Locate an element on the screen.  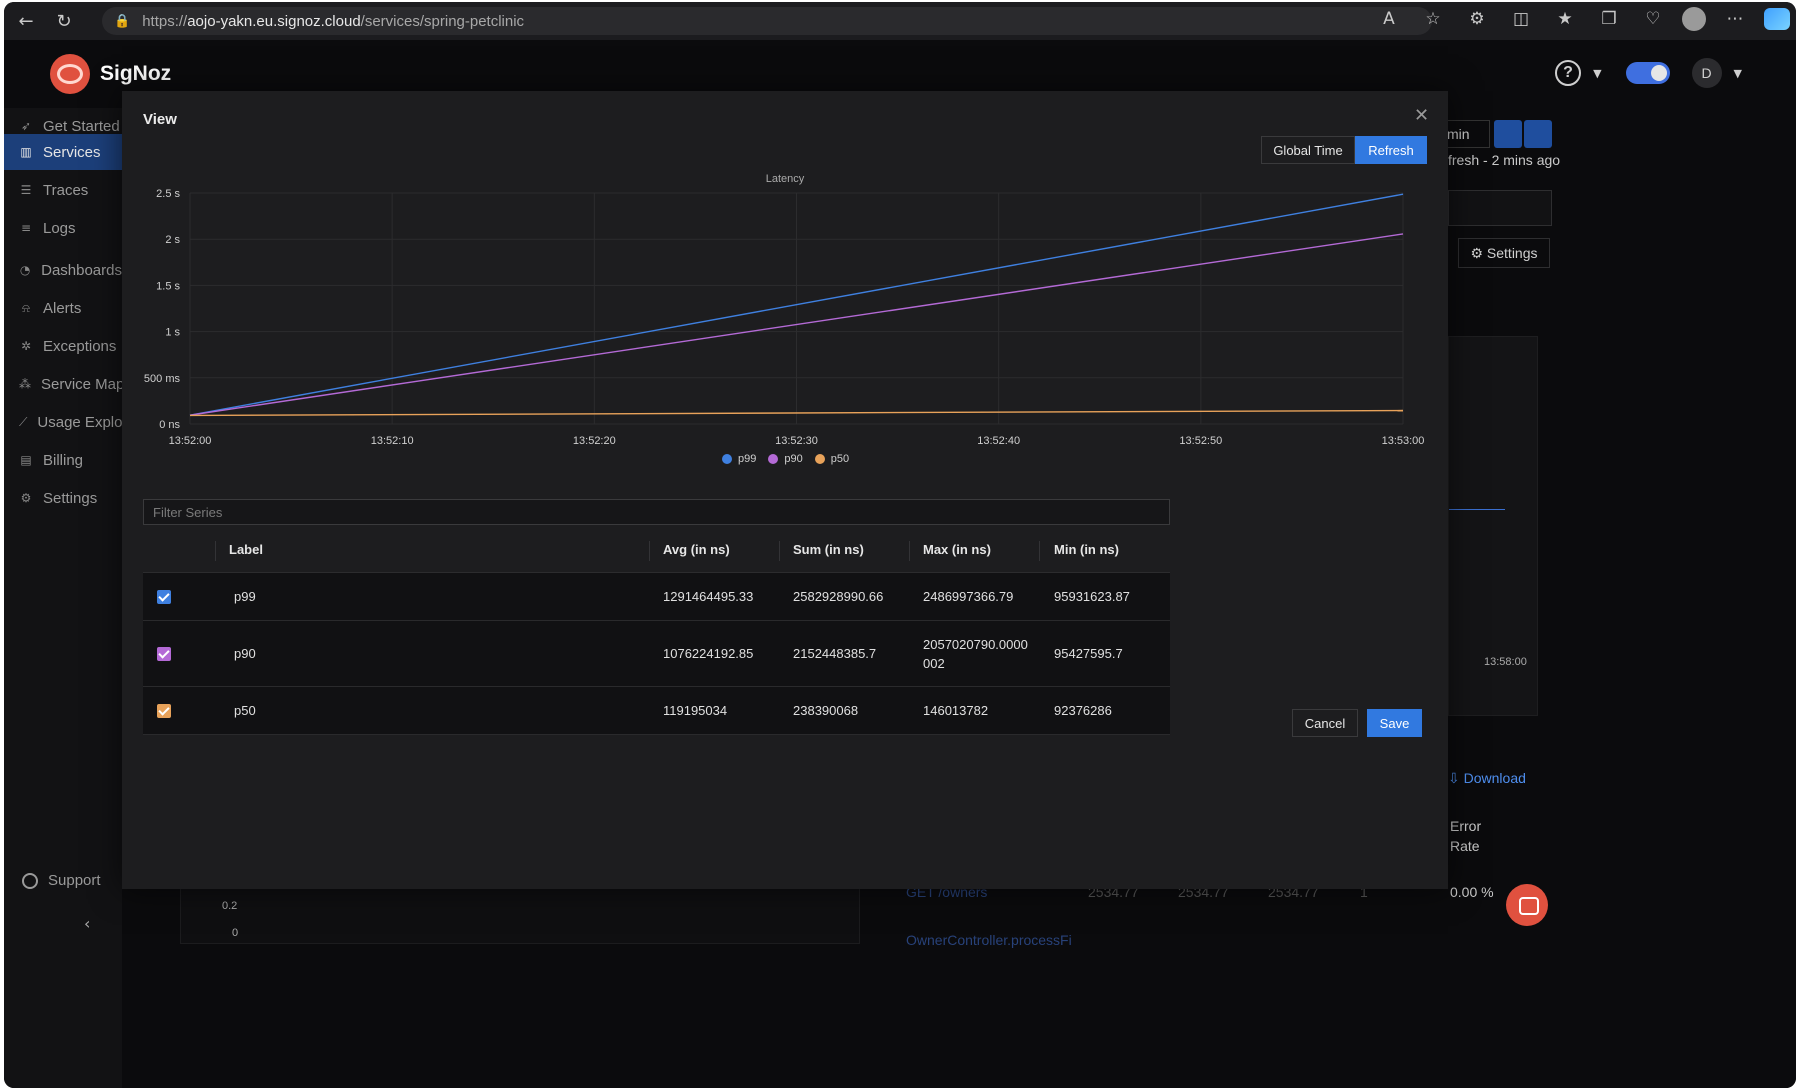
reload-icon: ↻ is located at coordinates (64, 21).